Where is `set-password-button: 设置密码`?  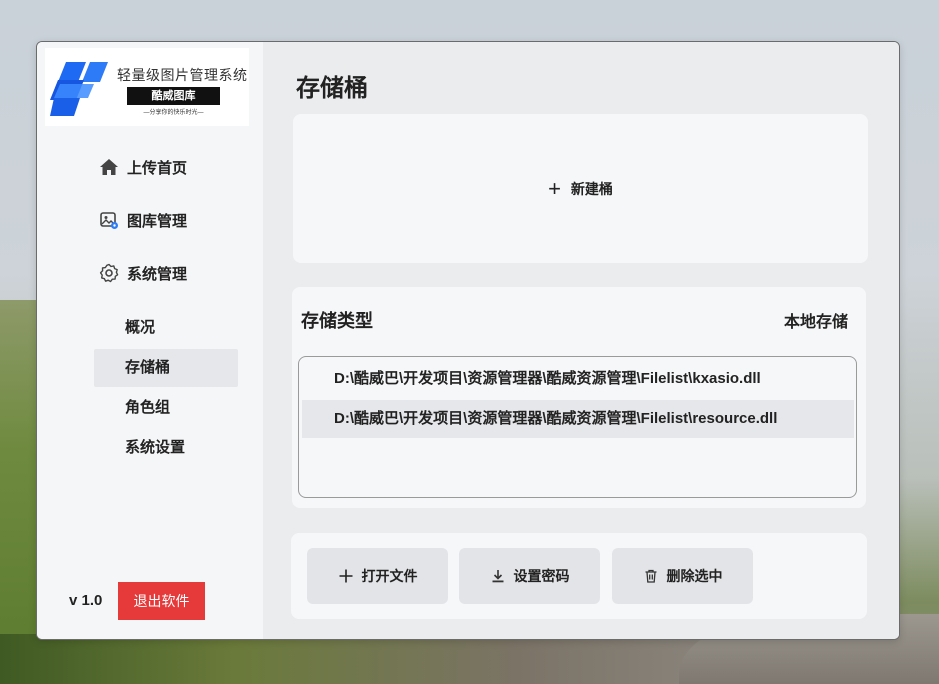
set-password-button: 设置密码 is located at coordinates (529, 576).